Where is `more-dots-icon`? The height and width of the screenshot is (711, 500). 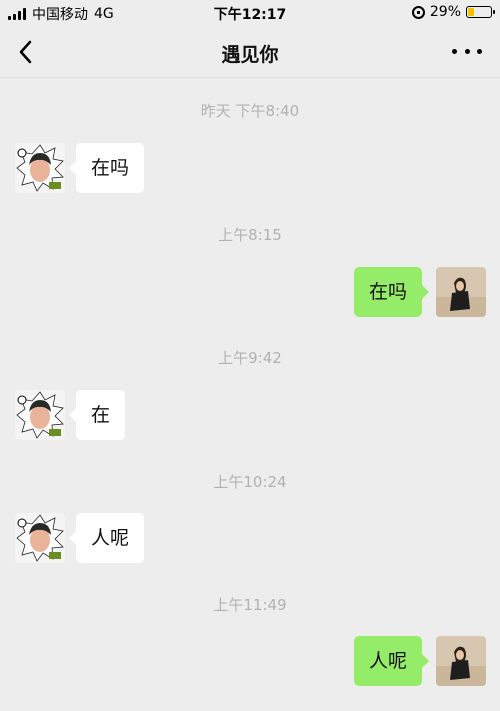
more-dots-icon is located at coordinates (454, 51).